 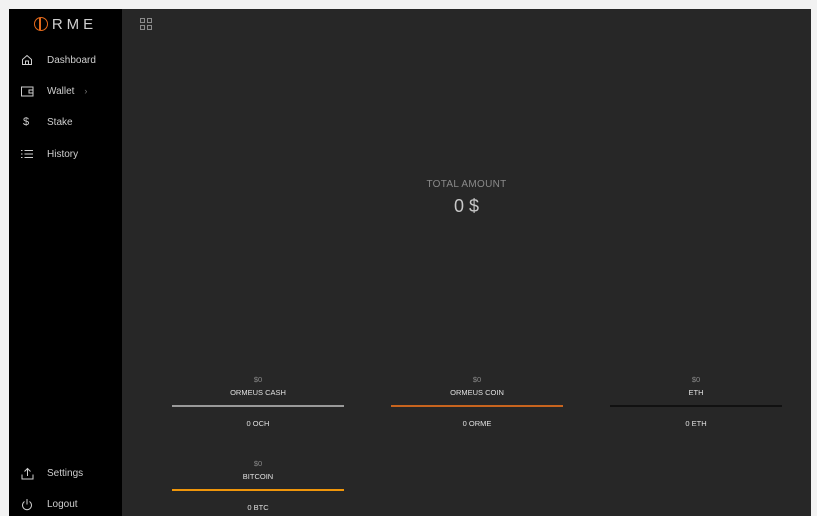 I want to click on coin-card-eth: $0 ETH 0 ETH, so click(x=696, y=401).